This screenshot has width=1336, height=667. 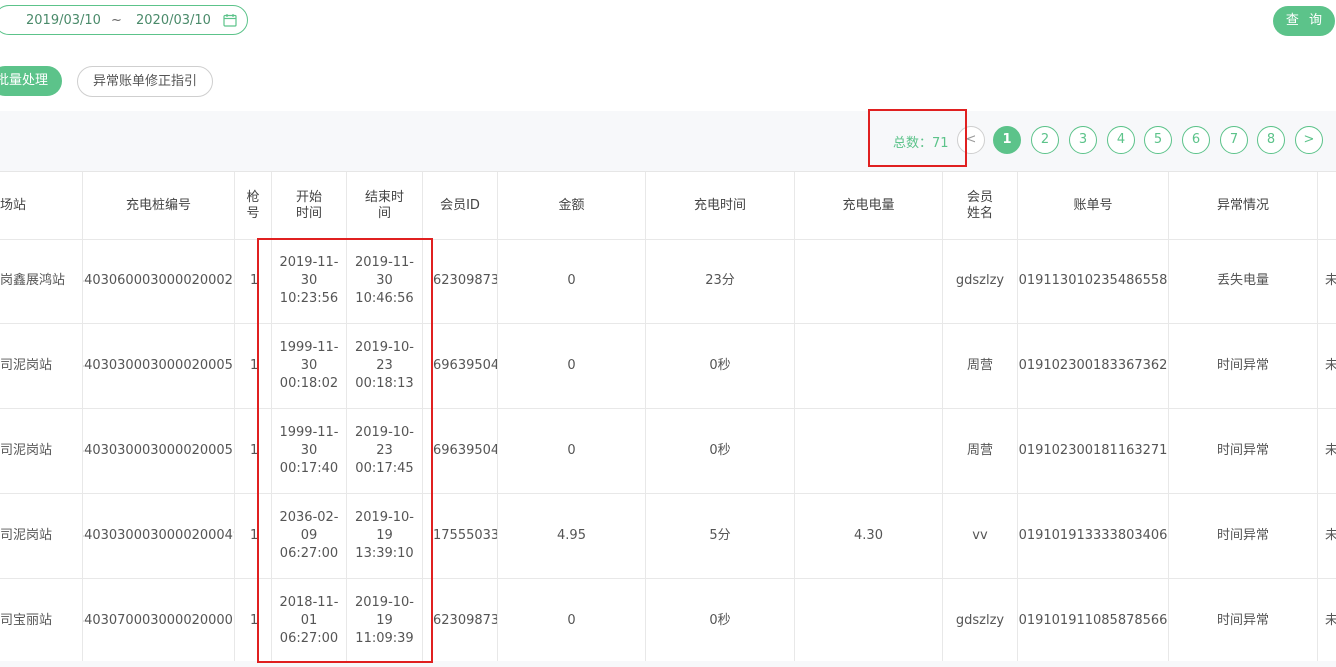 What do you see at coordinates (309, 451) in the screenshot?
I see `cell-start-time: 1999-11-30 00:17:40` at bounding box center [309, 451].